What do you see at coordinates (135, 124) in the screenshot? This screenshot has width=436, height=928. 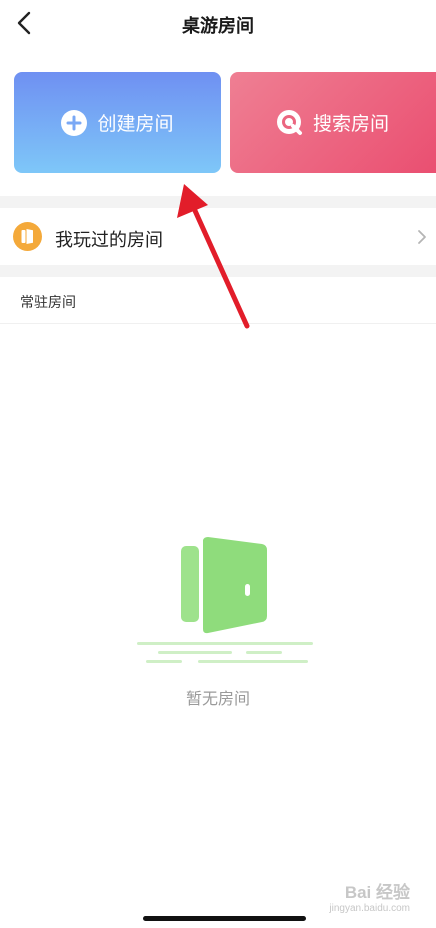 I see `create-room-label: 创建房间` at bounding box center [135, 124].